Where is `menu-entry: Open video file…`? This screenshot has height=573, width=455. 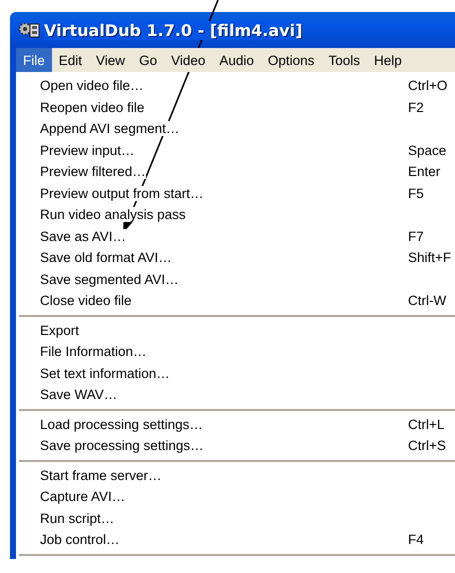 menu-entry: Open video file… is located at coordinates (92, 86).